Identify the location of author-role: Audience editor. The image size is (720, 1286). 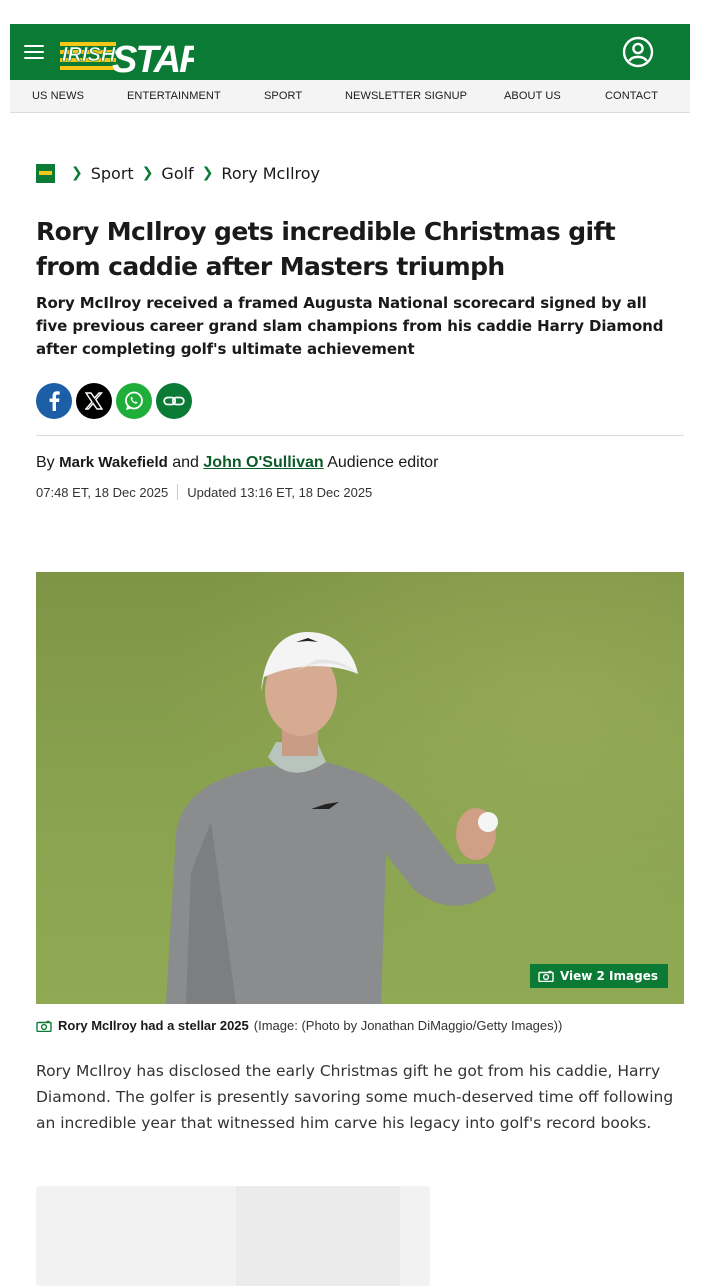
(383, 462).